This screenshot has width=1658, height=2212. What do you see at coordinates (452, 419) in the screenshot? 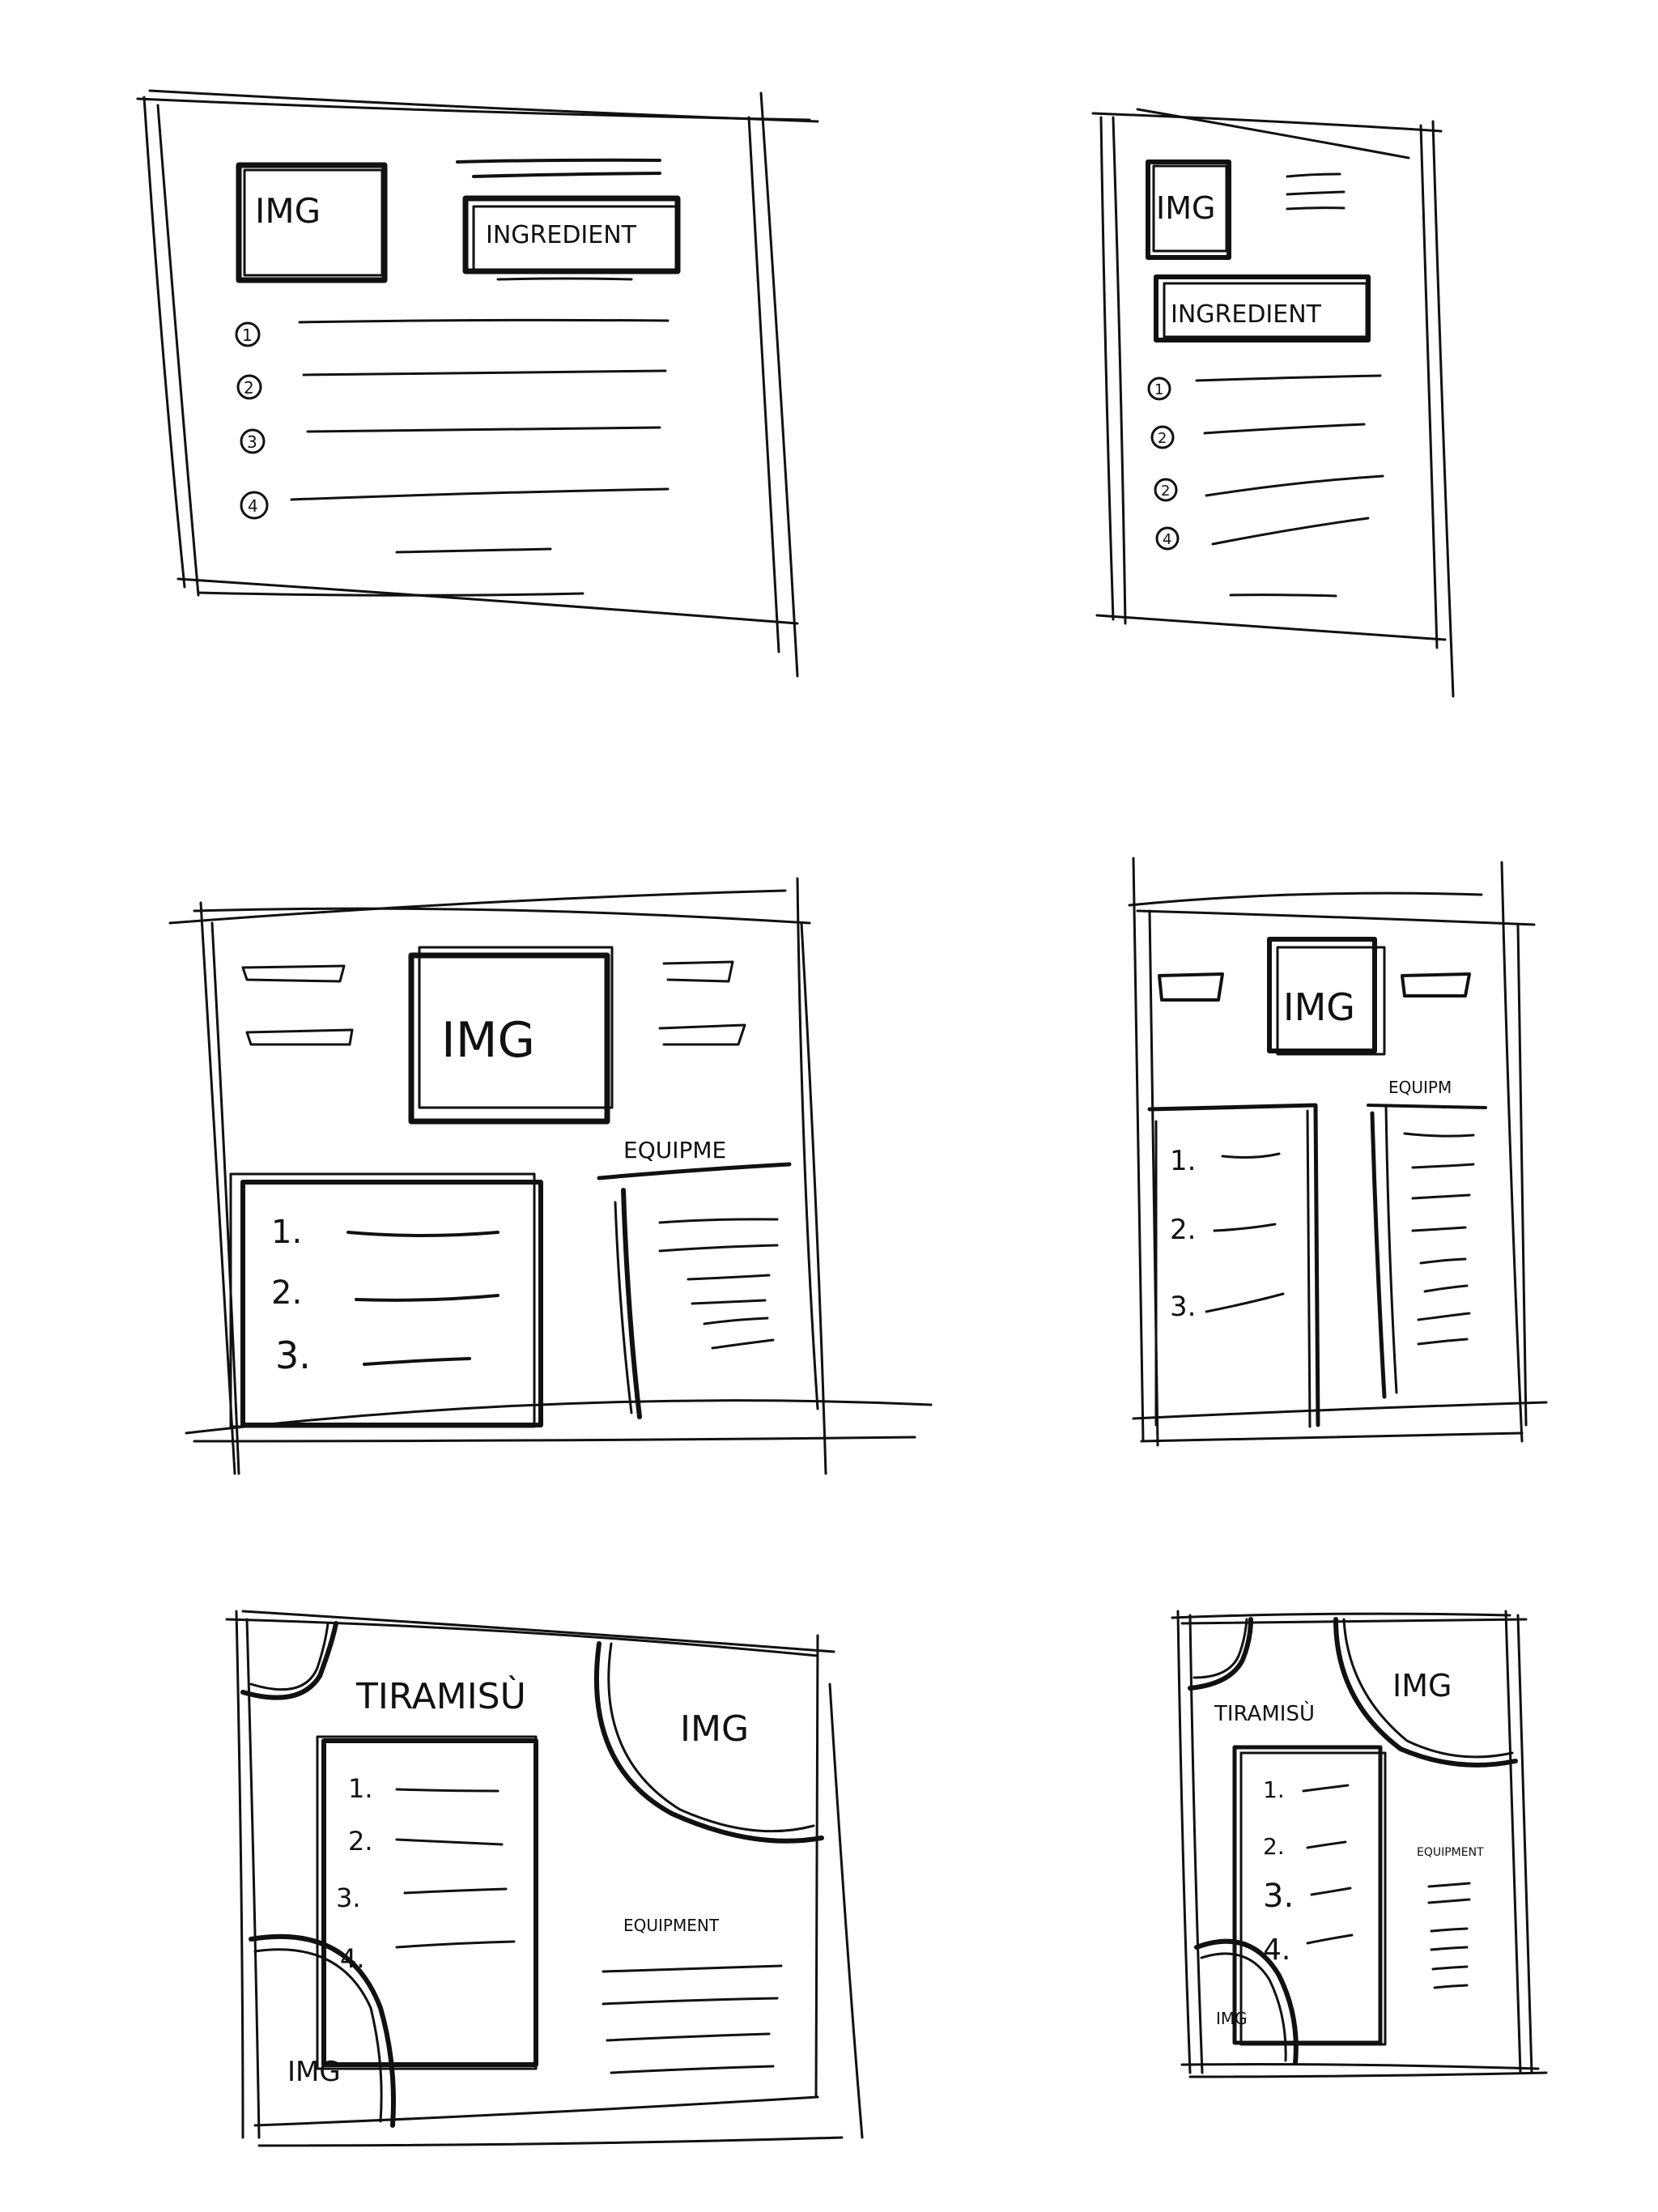
I see `step-list: 1 2 3 4` at bounding box center [452, 419].